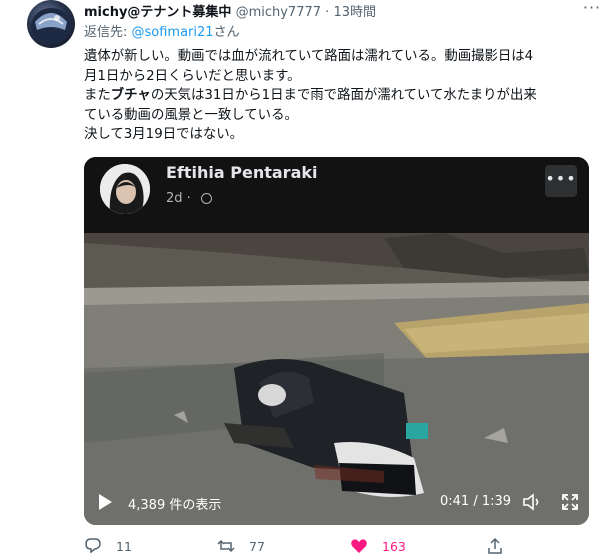 This screenshot has width=612, height=557. I want to click on reply-button: 11, so click(108, 546).